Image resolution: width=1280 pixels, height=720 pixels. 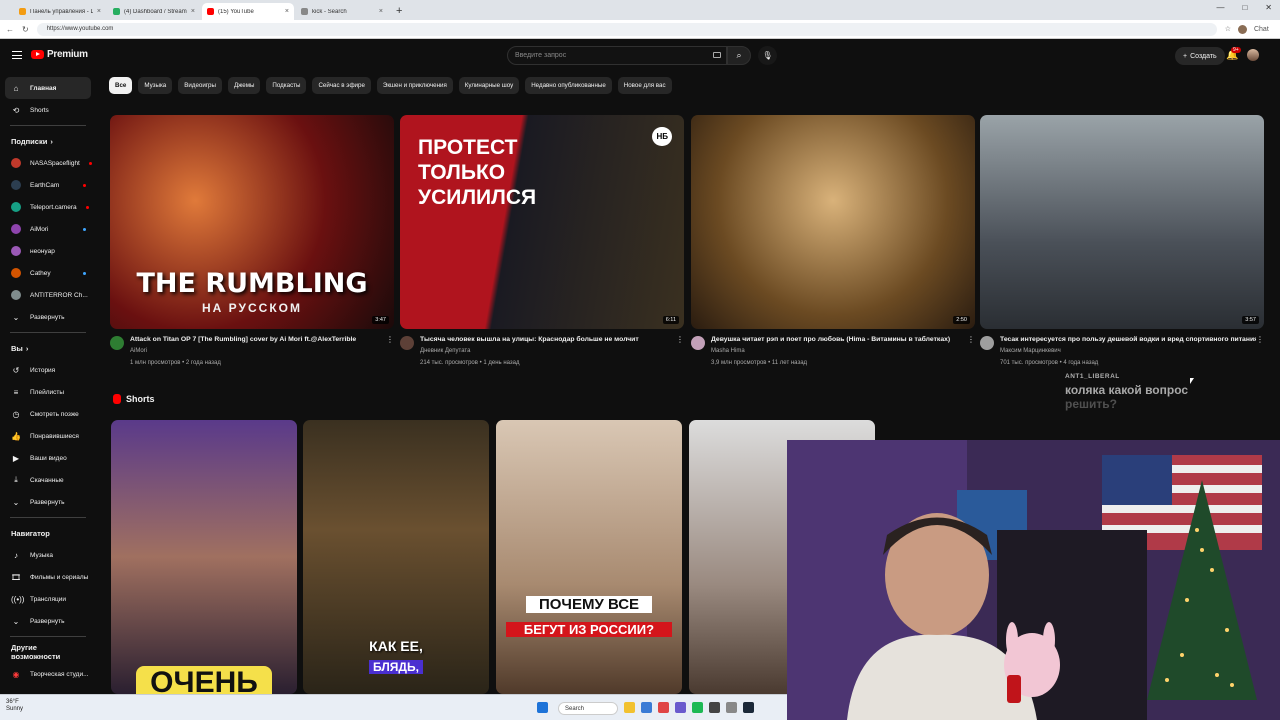 I want to click on filter-chip: Экшен и приключения, so click(x=414, y=85).